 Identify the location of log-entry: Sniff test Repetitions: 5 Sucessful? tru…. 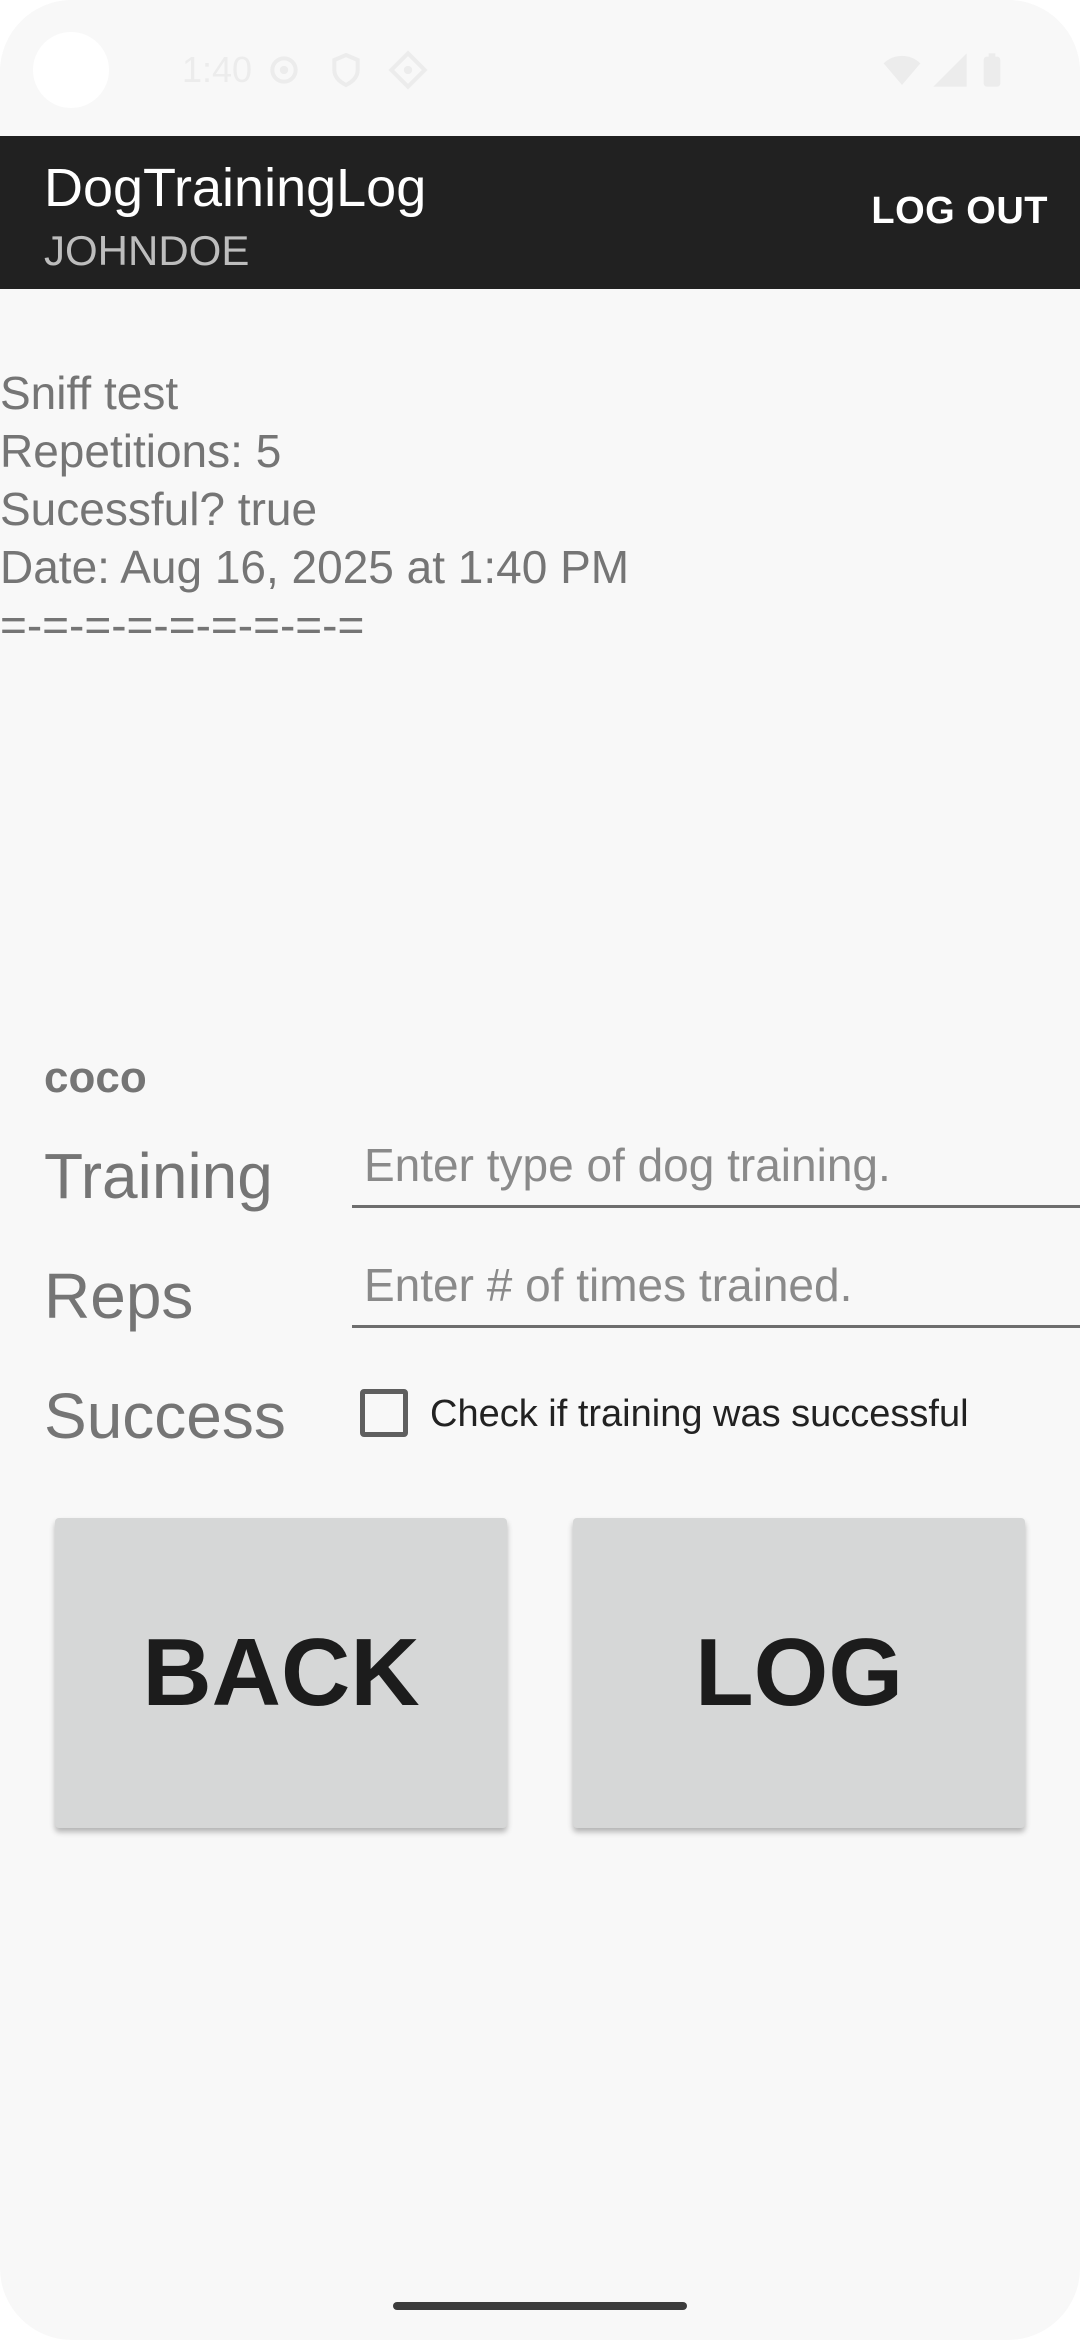
(540, 509).